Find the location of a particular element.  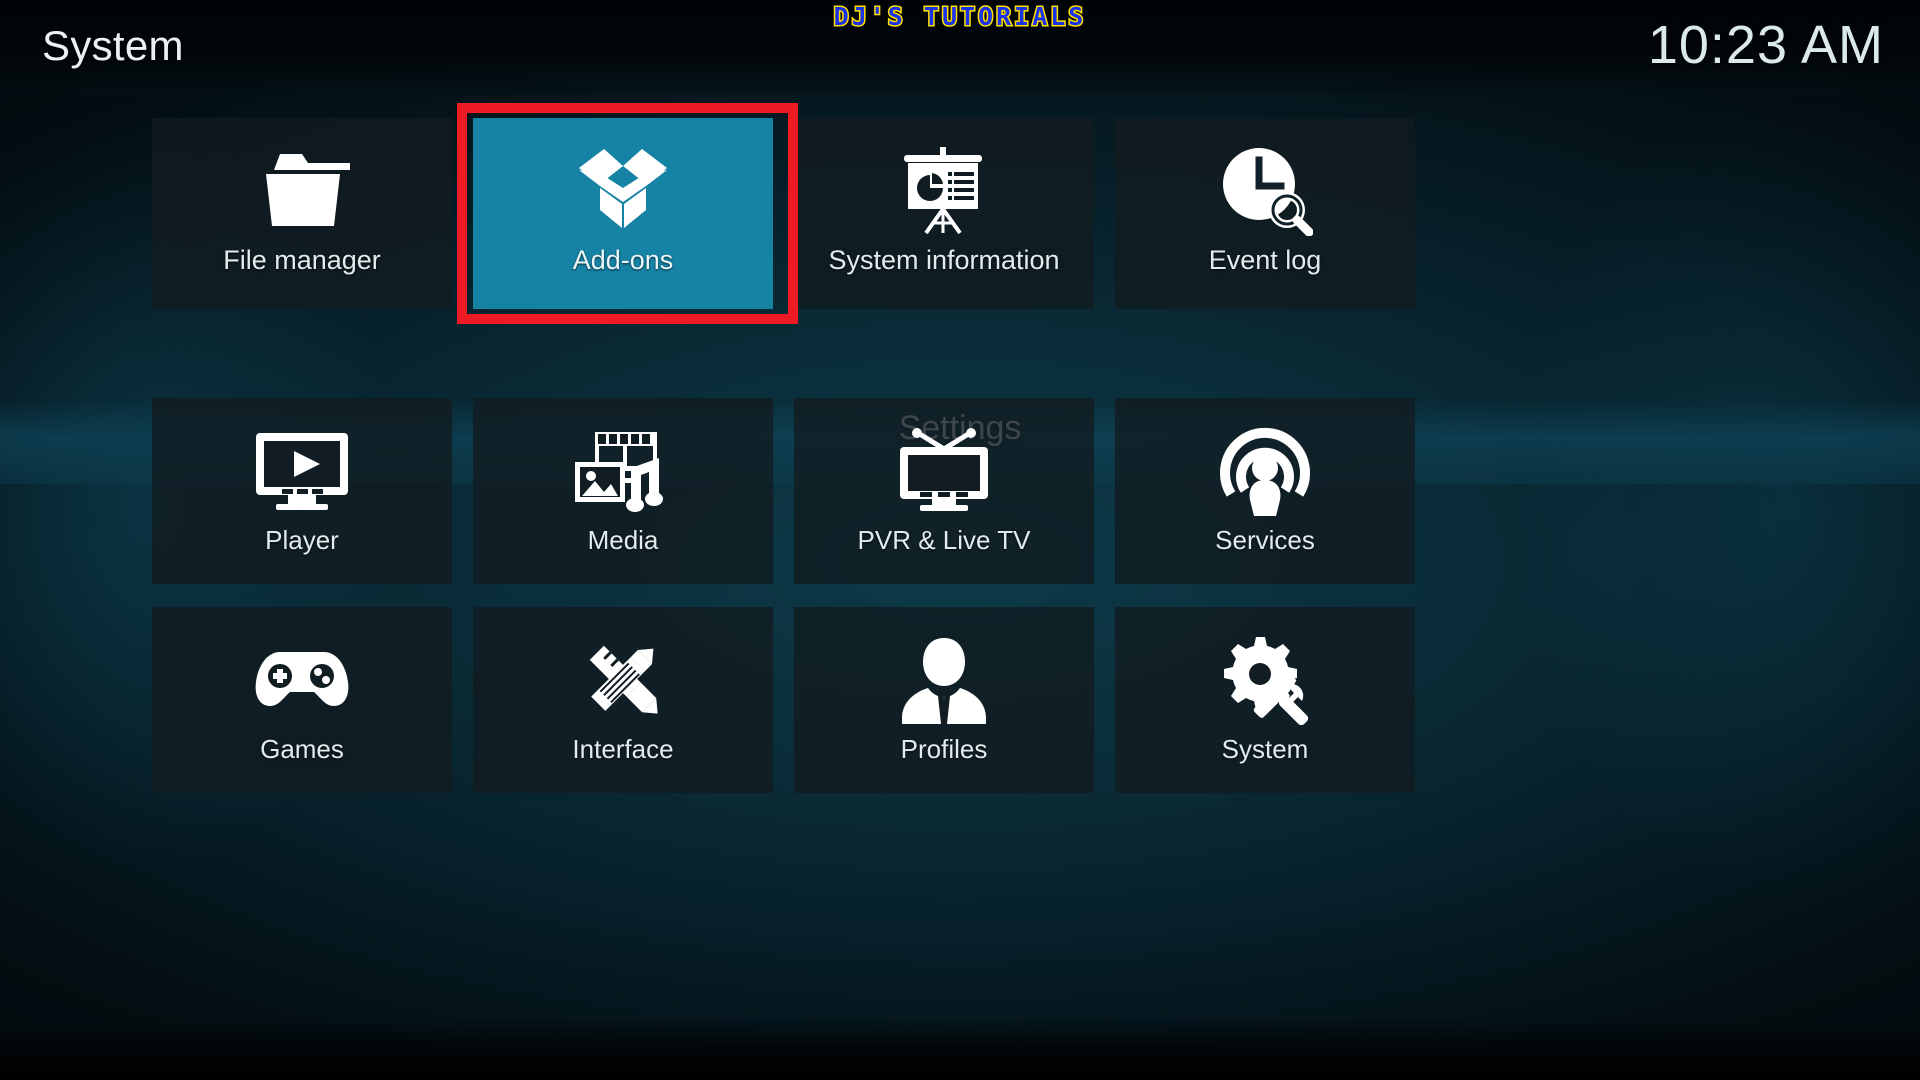

broadcast-user-icon is located at coordinates (1265, 470).